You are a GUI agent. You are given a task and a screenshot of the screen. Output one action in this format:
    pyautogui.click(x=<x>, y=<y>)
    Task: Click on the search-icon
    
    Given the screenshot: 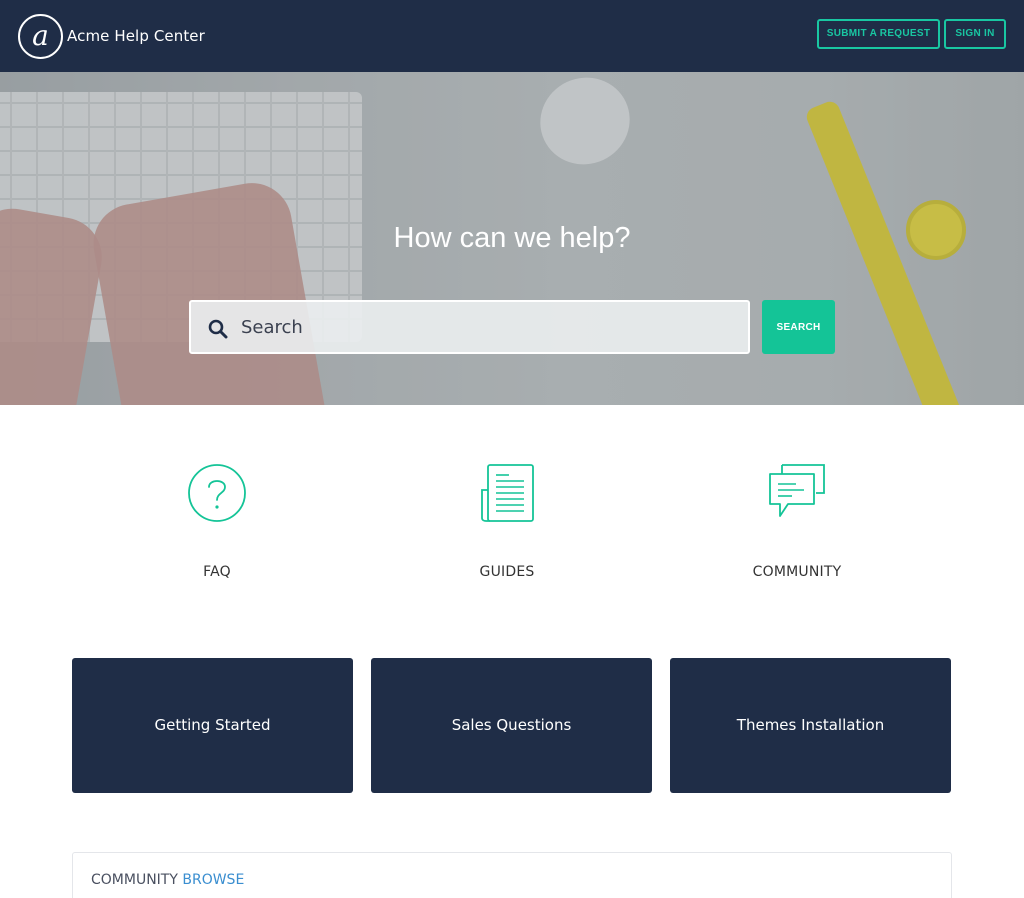 What is the action you would take?
    pyautogui.click(x=218, y=329)
    